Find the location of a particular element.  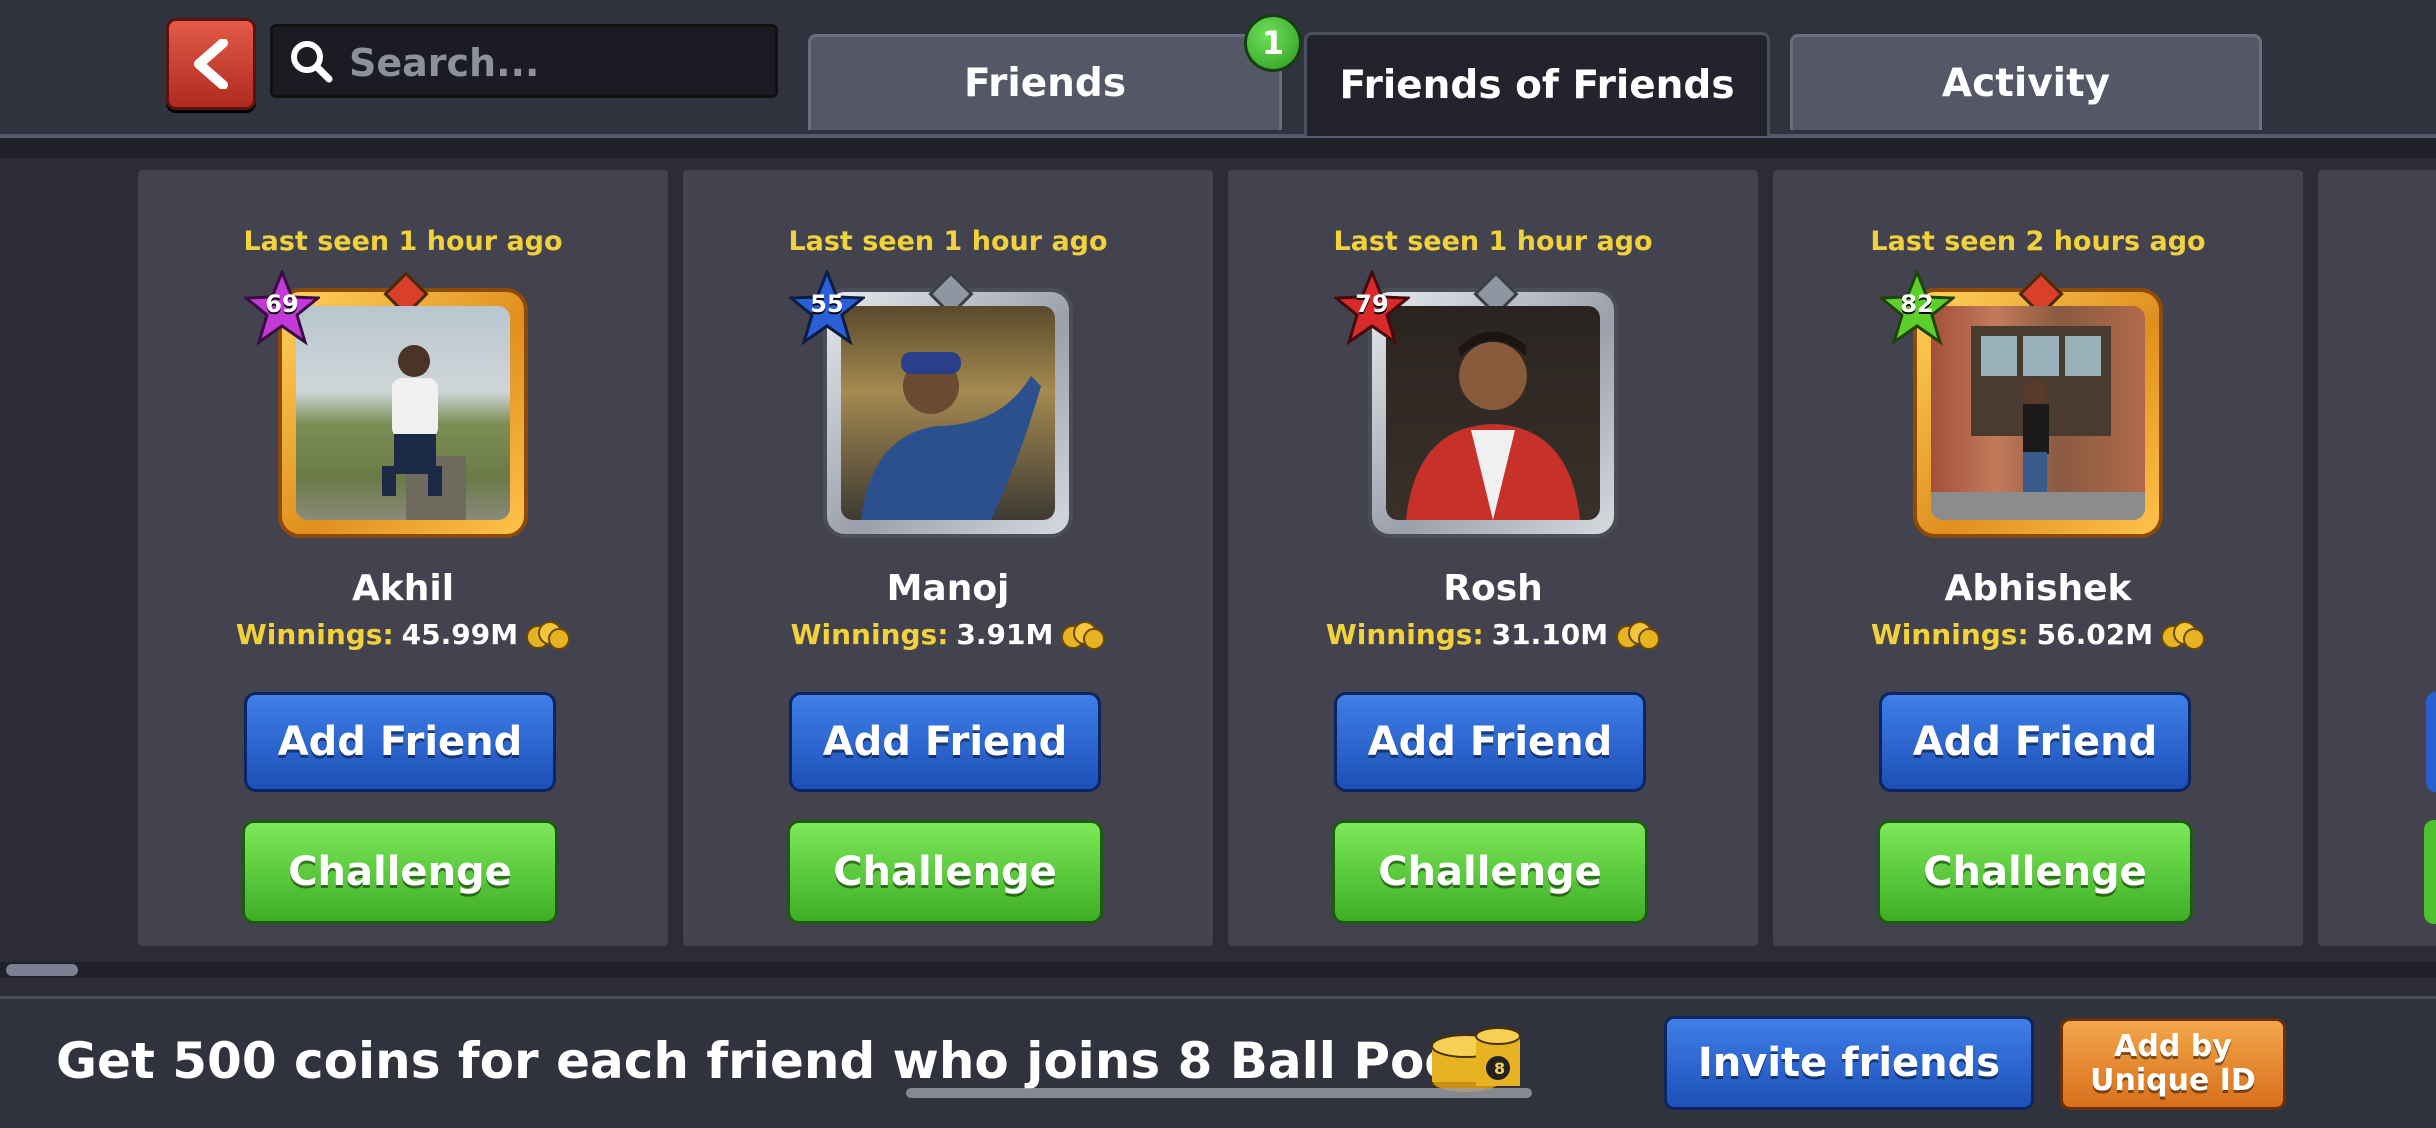

level-star: 82 is located at coordinates (1917, 308).